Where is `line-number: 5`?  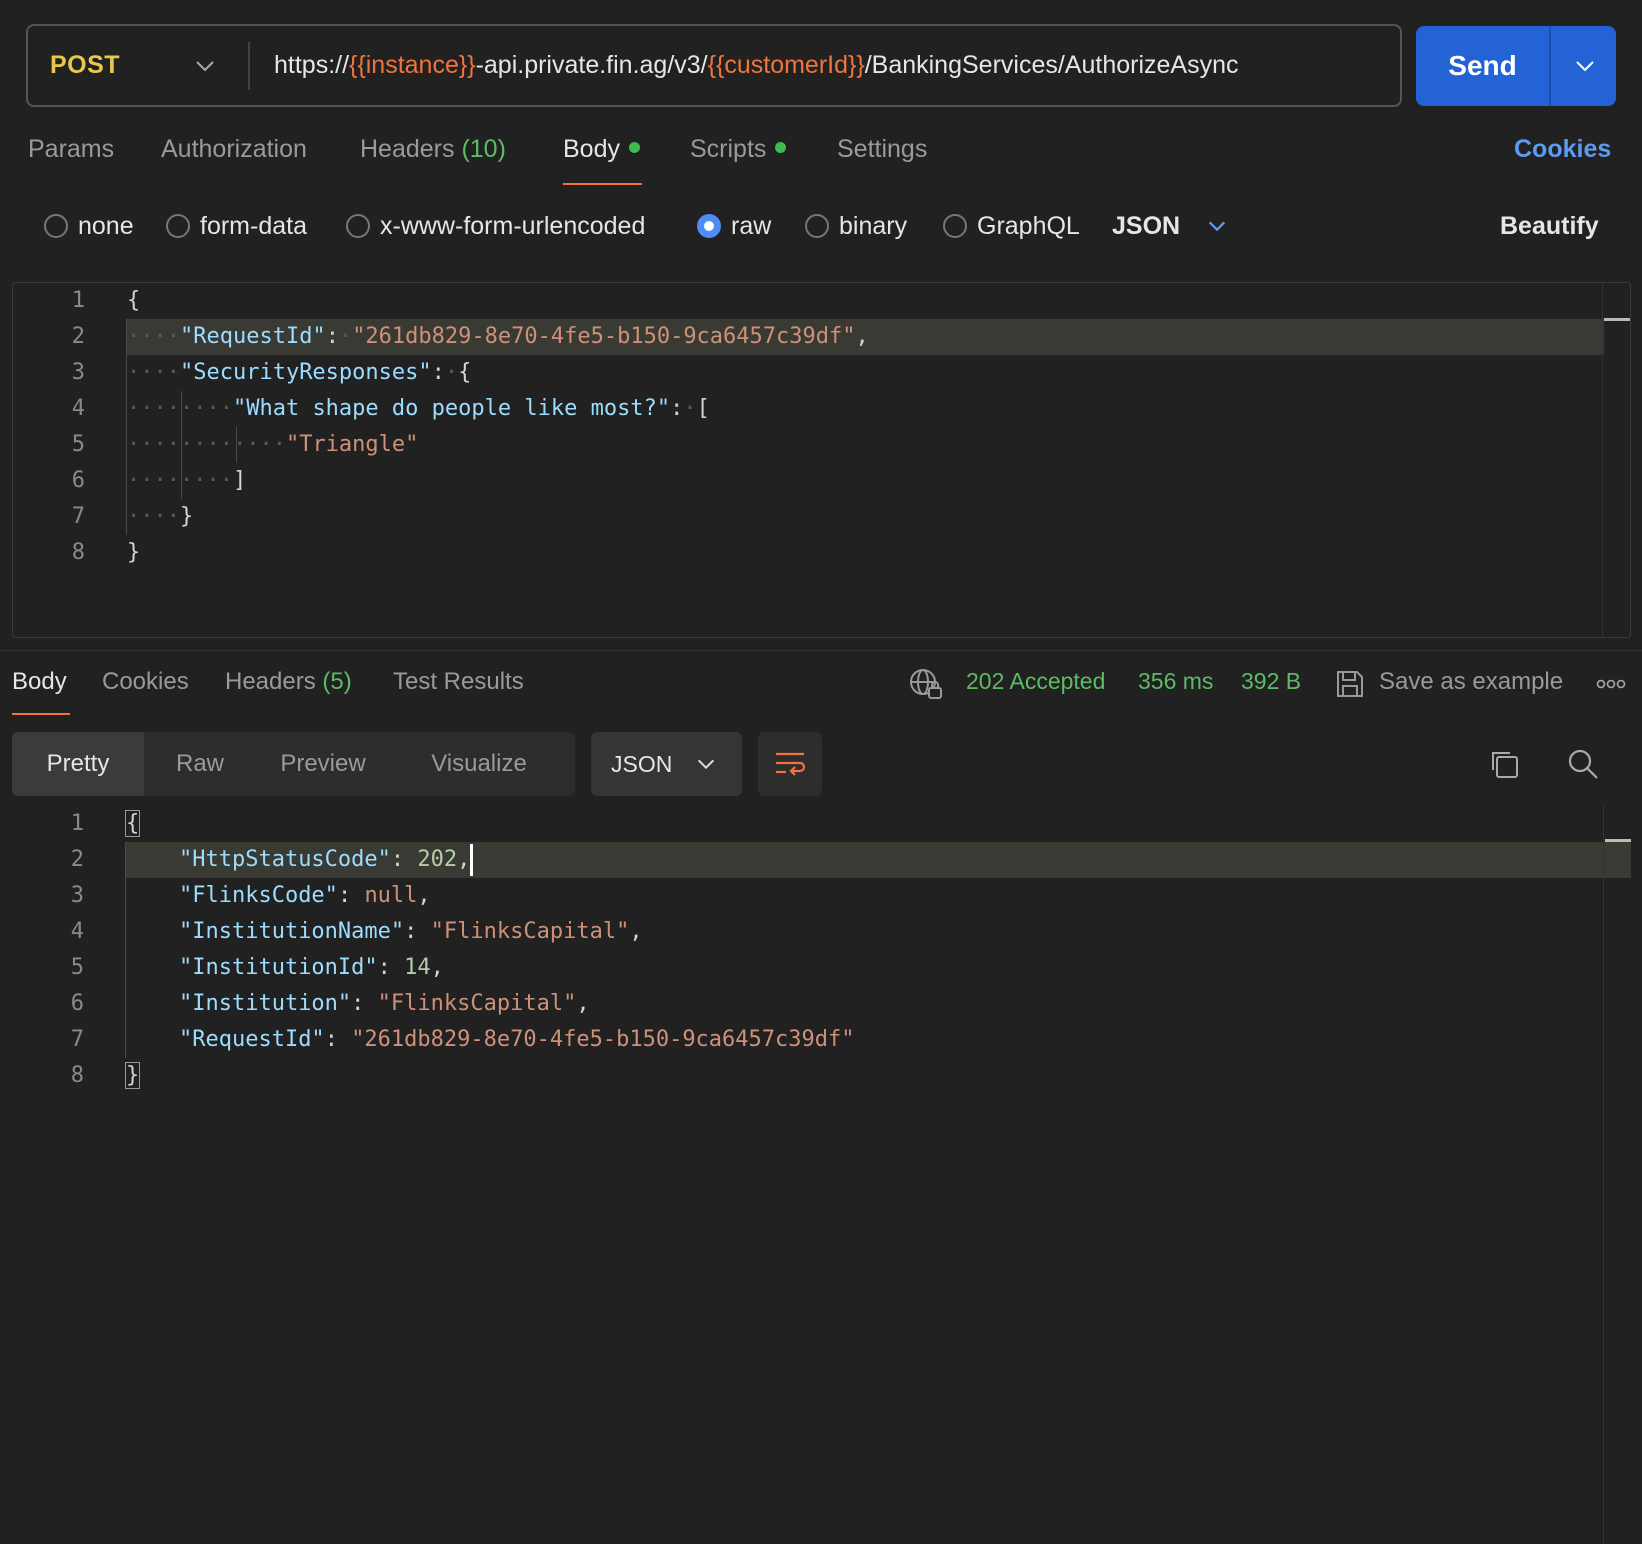 line-number: 5 is located at coordinates (77, 967).